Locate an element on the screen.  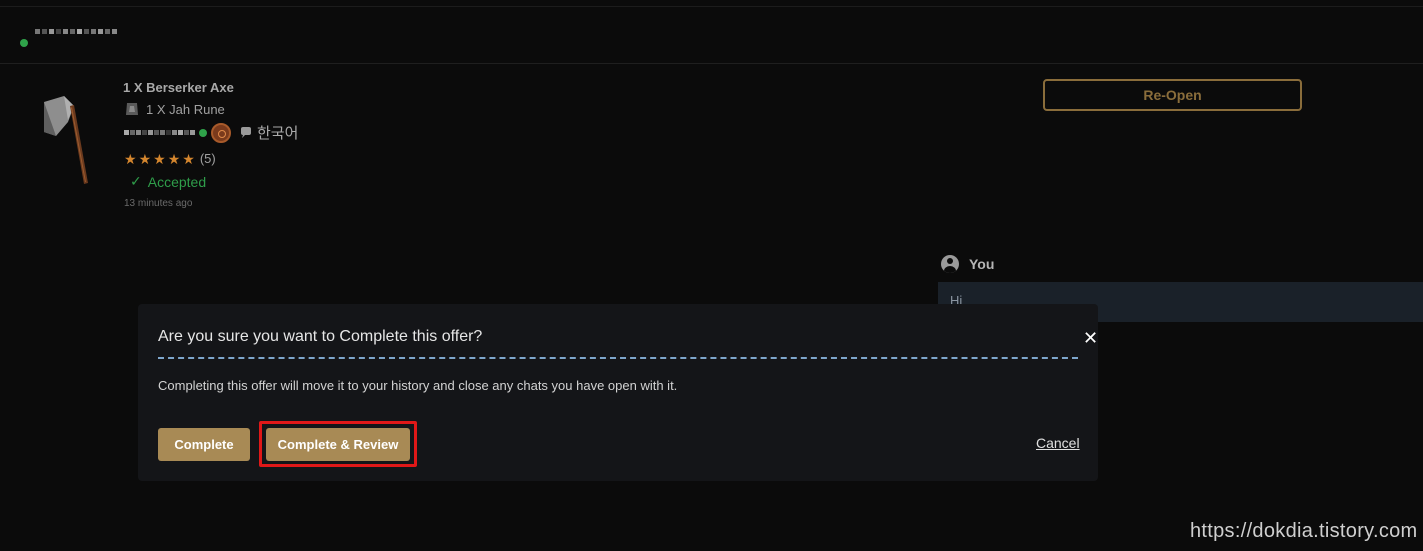
offer-price-label: 1 X Jah Rune is located at coordinates (185, 109).